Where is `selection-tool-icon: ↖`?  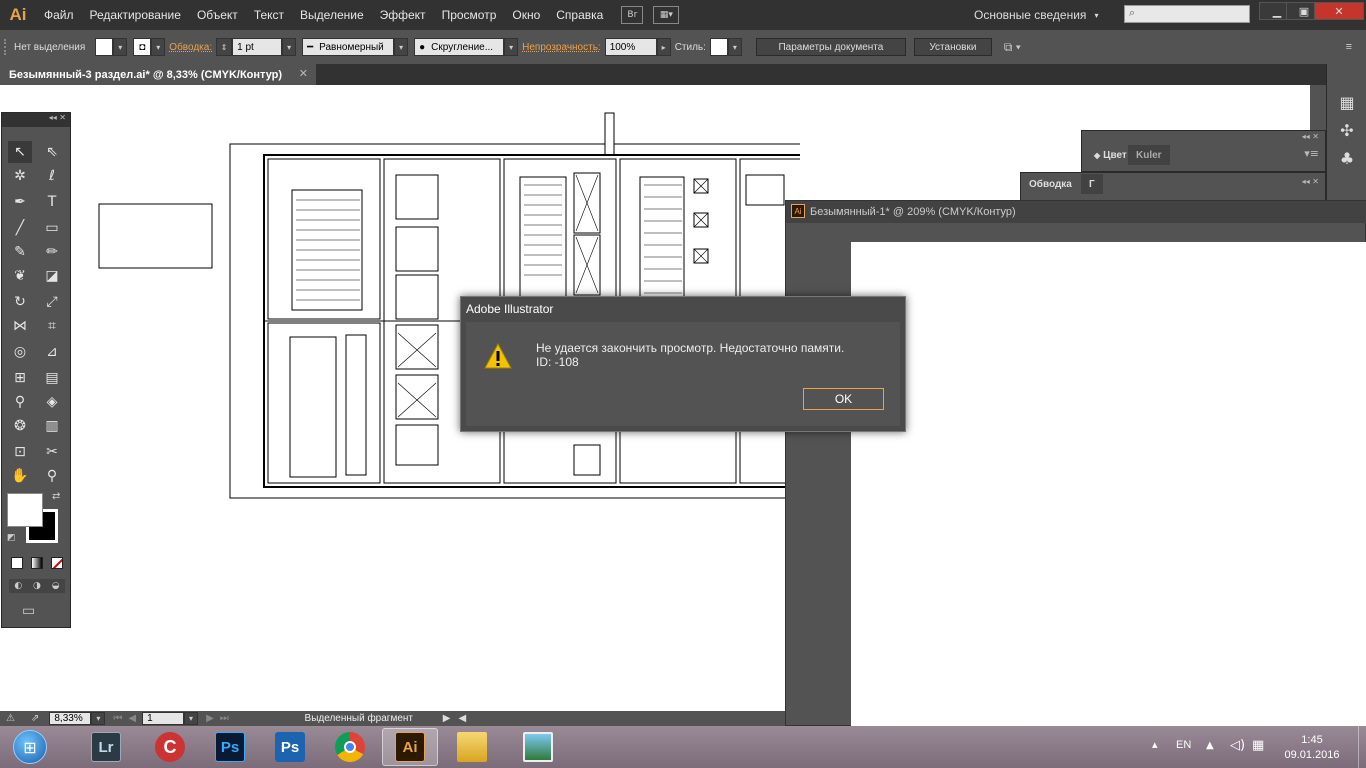 selection-tool-icon: ↖ is located at coordinates (20, 152).